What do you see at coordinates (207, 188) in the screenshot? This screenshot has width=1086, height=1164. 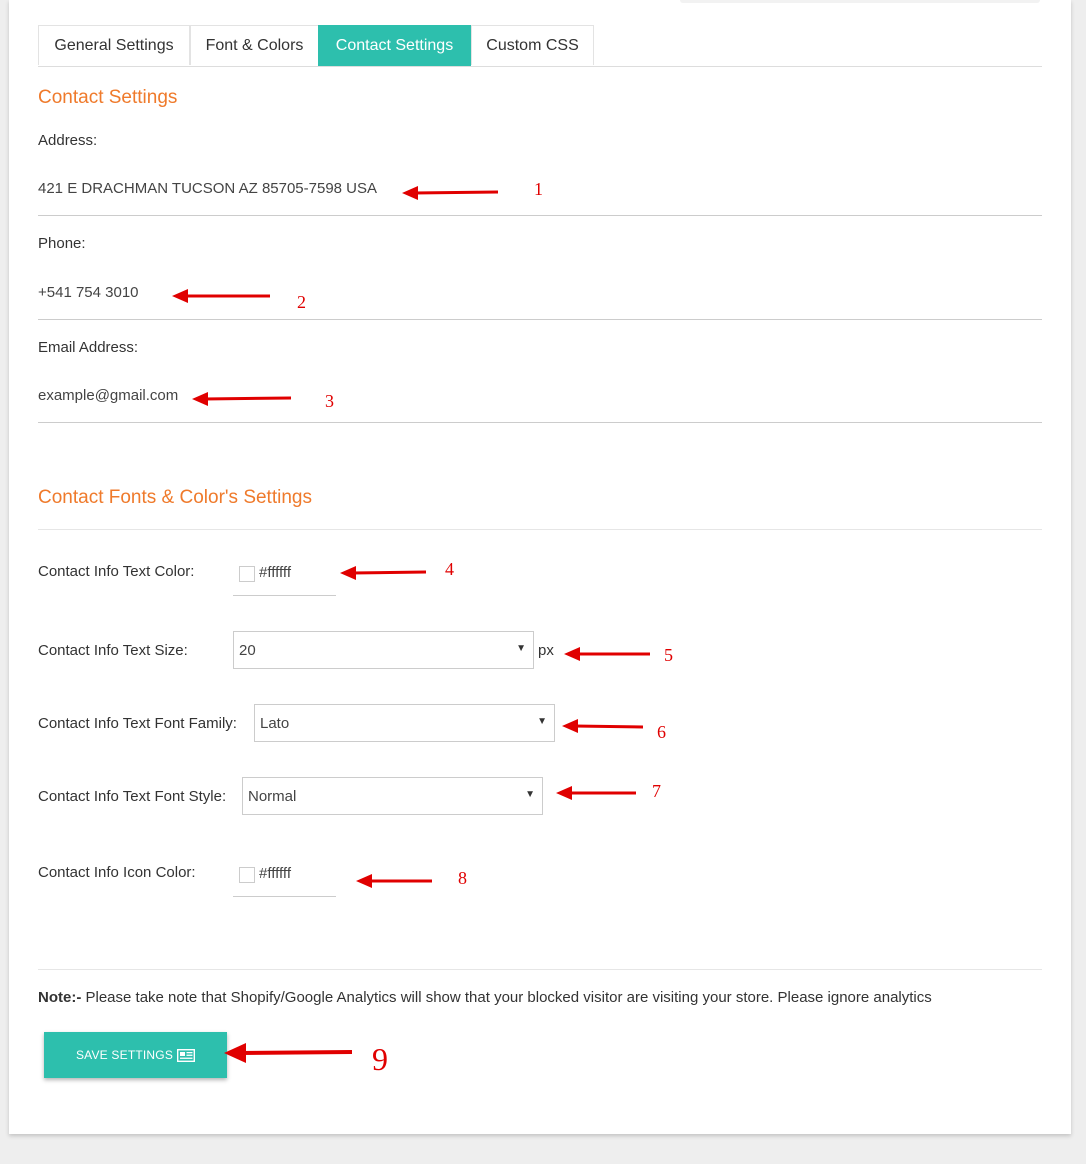 I see `address-input: 421 E DRACHMAN TUCSON AZ 85705-7598 USA` at bounding box center [207, 188].